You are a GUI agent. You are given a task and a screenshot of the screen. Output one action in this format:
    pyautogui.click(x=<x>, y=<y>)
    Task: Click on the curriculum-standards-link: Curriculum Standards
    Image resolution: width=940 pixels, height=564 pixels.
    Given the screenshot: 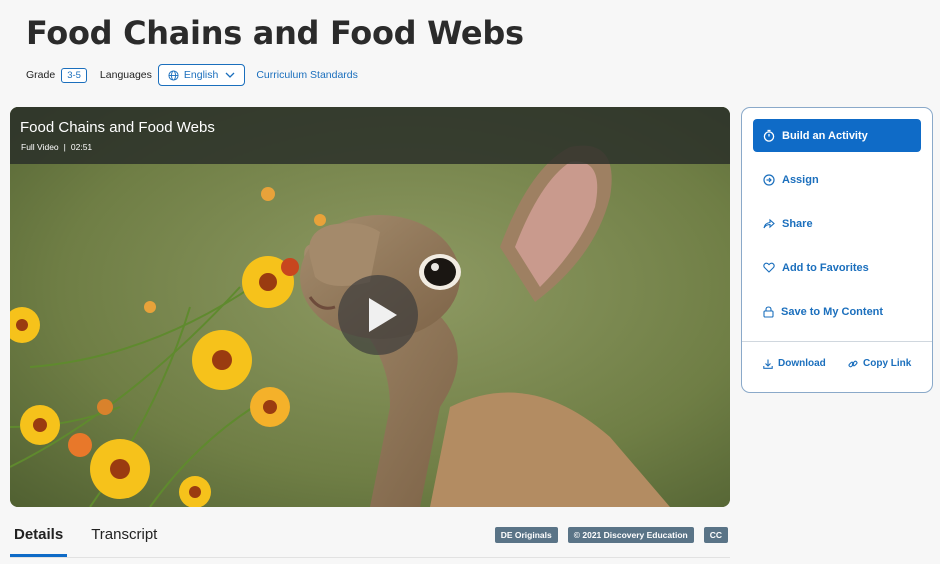 What is the action you would take?
    pyautogui.click(x=307, y=75)
    